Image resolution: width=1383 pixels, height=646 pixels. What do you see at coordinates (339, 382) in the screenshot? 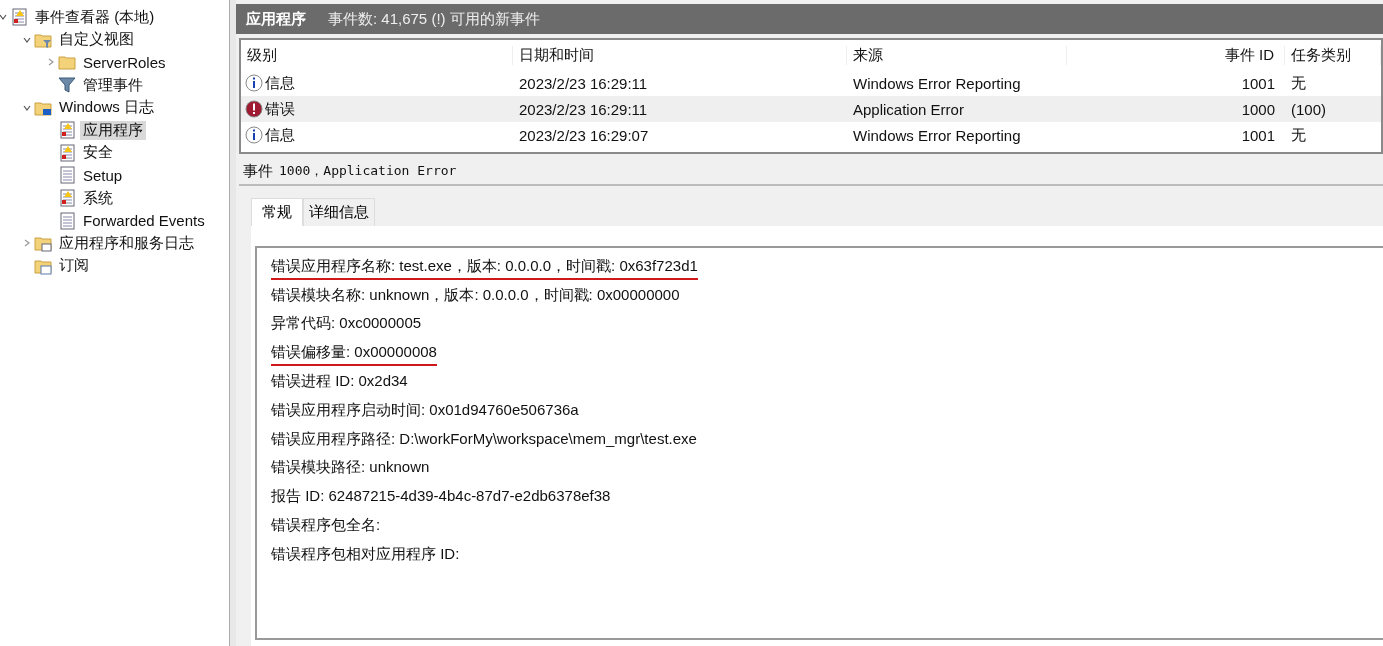
I see `description-line: 错误进程 ID: 0x2d34` at bounding box center [339, 382].